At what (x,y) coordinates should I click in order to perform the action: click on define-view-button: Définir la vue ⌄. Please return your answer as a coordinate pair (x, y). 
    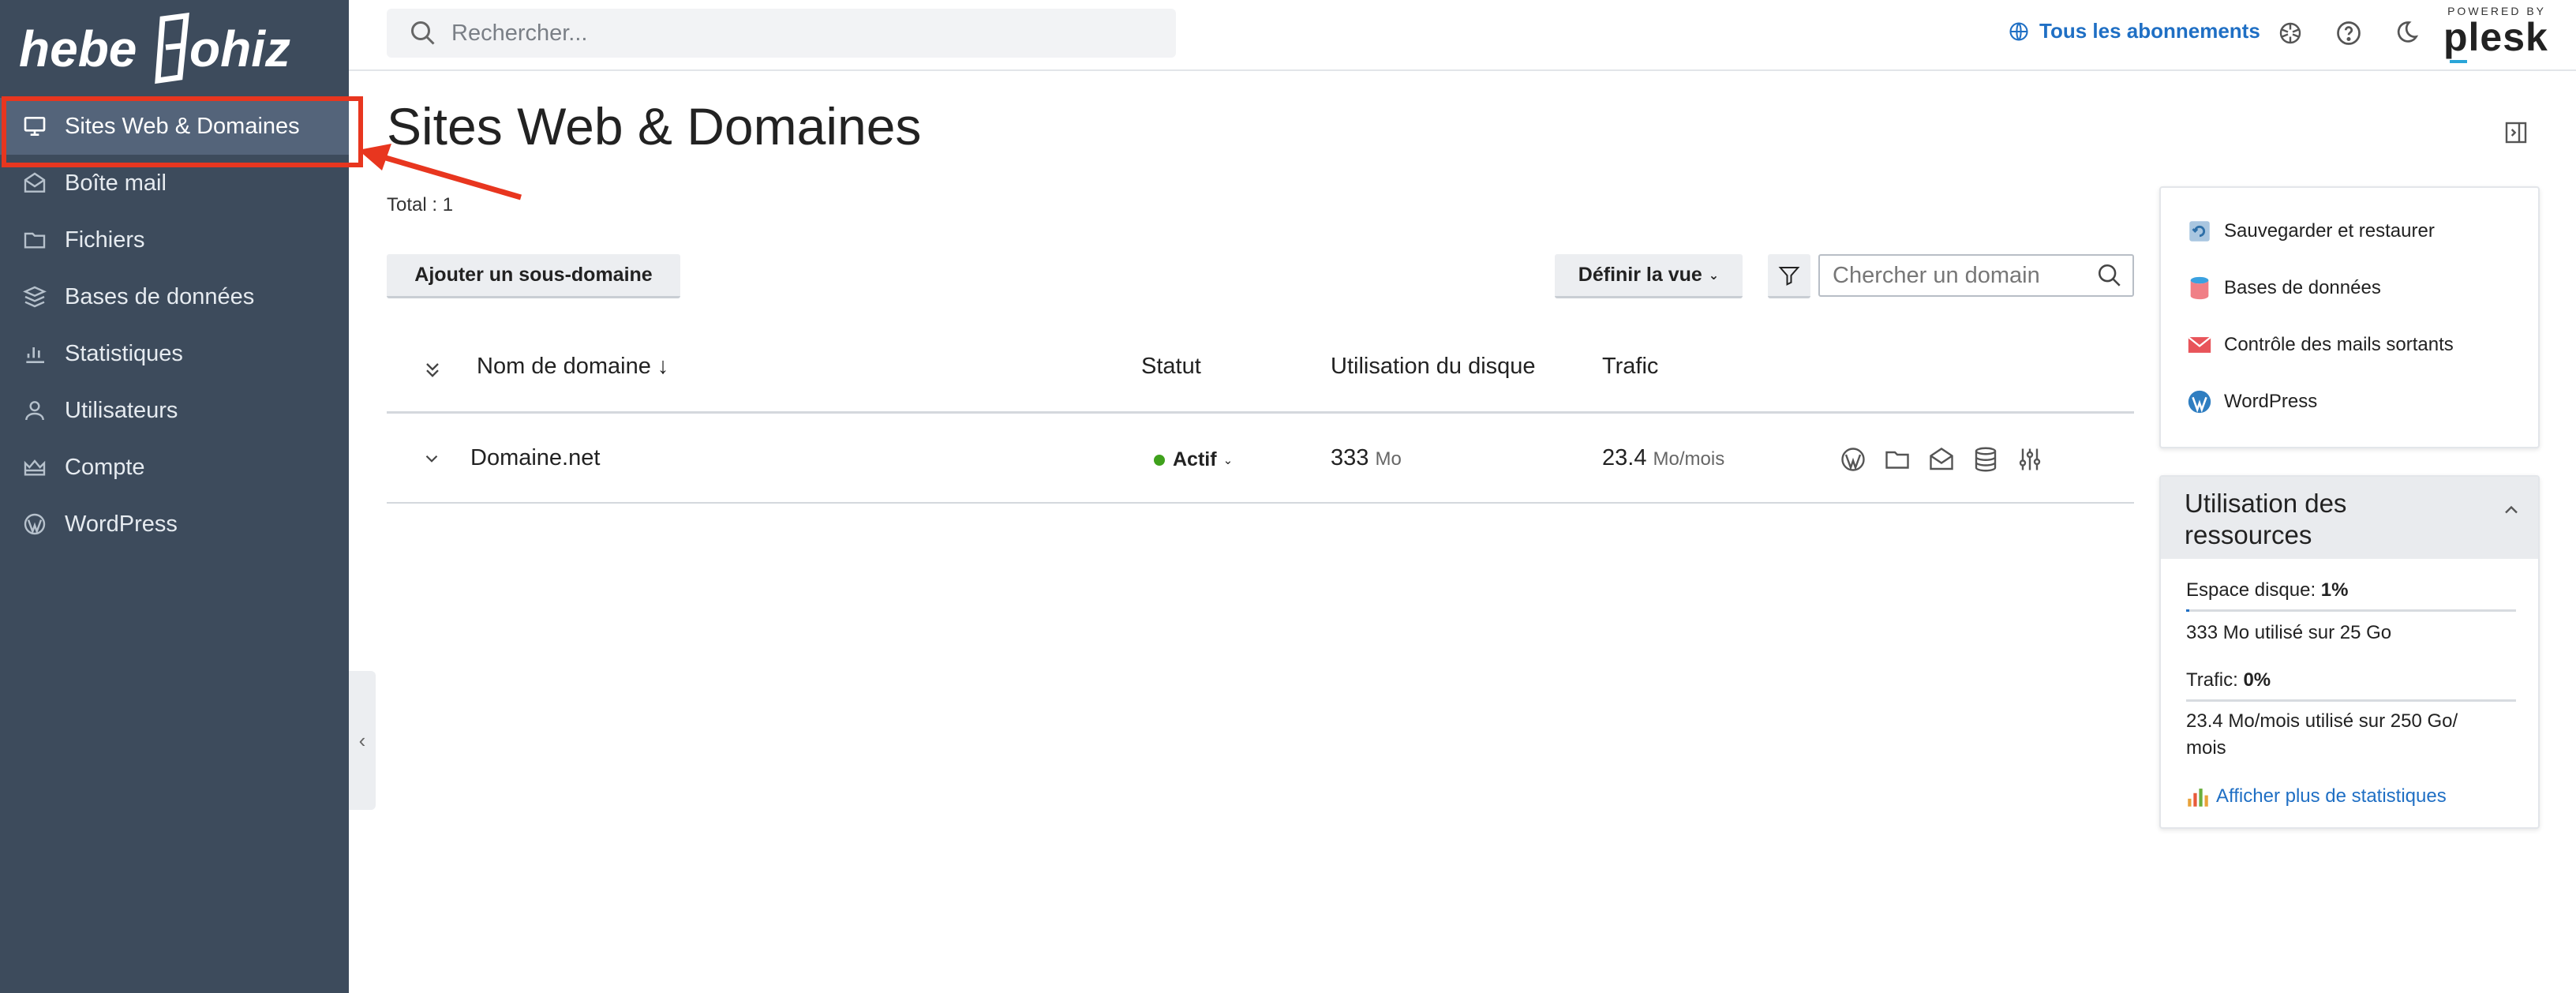
    Looking at the image, I should click on (1649, 276).